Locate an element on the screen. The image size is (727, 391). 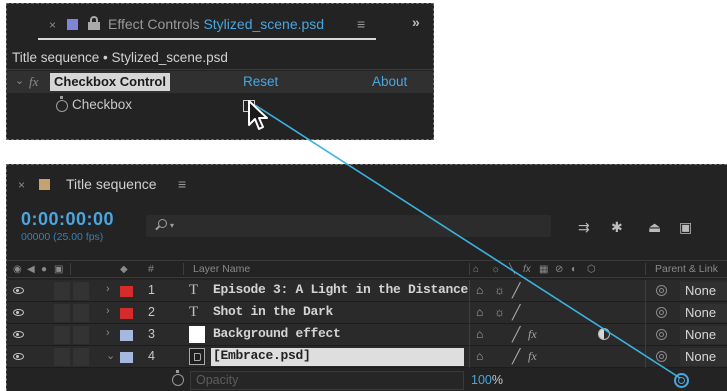
layer-number: 2 is located at coordinates (151, 312).